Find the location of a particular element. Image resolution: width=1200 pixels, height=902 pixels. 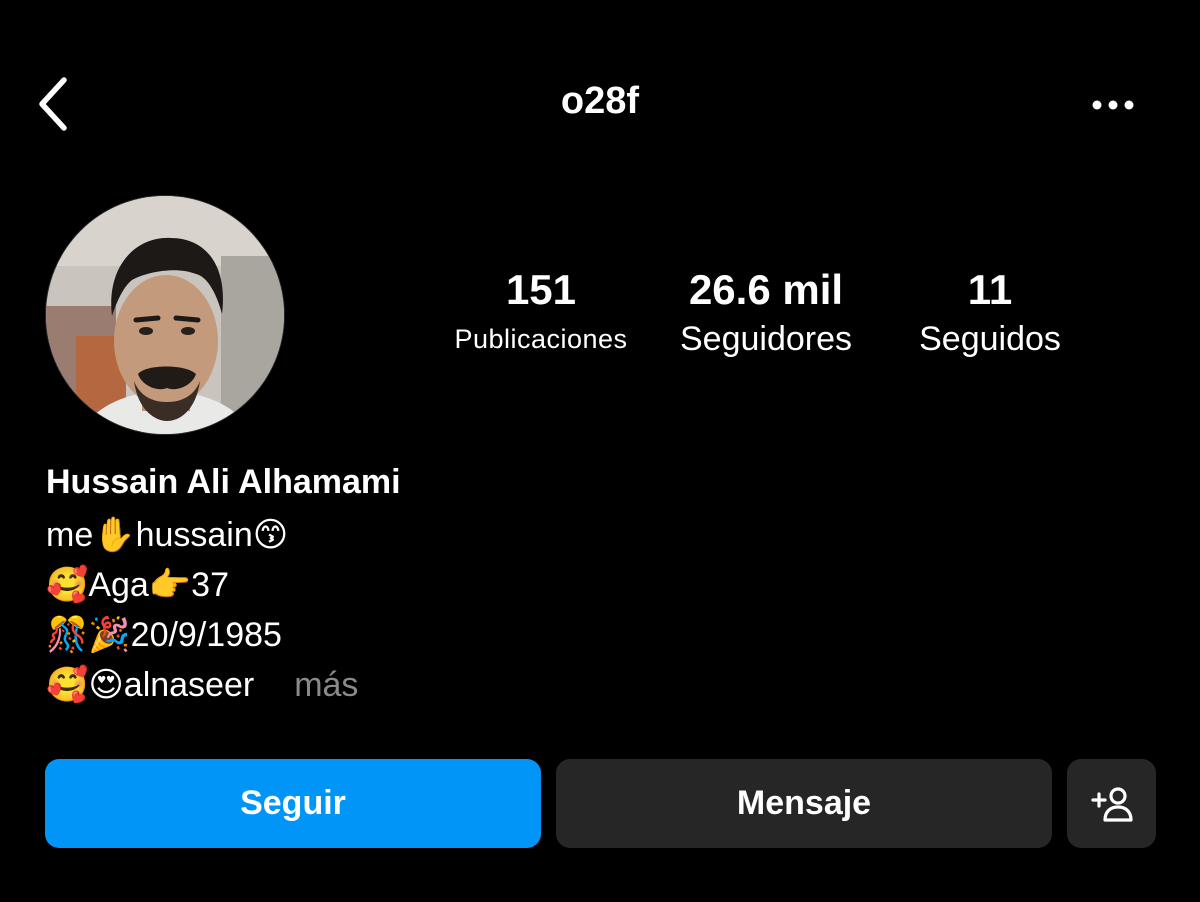

more-horizontal-icon is located at coordinates (1113, 105).